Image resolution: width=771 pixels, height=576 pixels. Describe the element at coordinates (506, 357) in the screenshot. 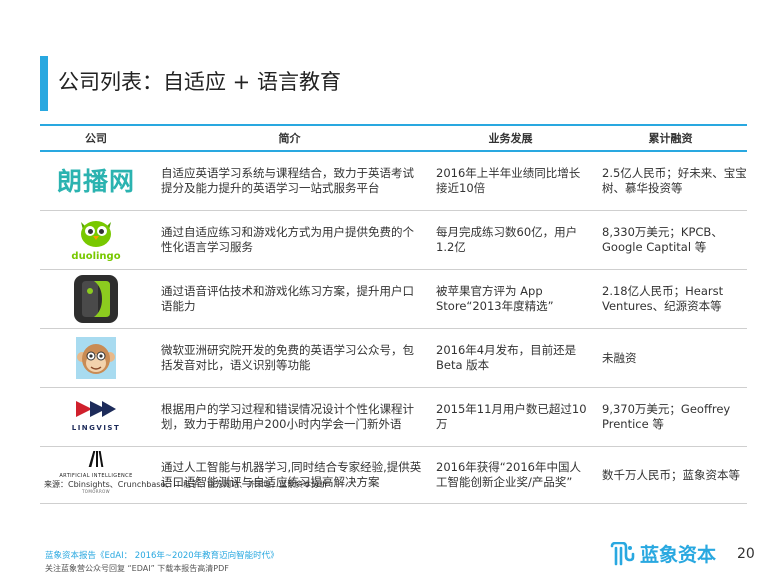

I see `row-progress: 2016年4月发布，目前还是Beta 版本` at that location.